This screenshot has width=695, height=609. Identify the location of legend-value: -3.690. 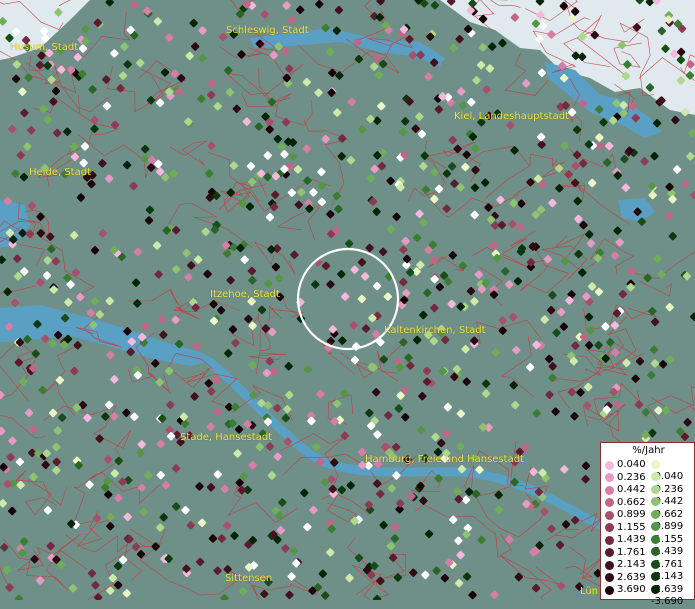
(667, 601).